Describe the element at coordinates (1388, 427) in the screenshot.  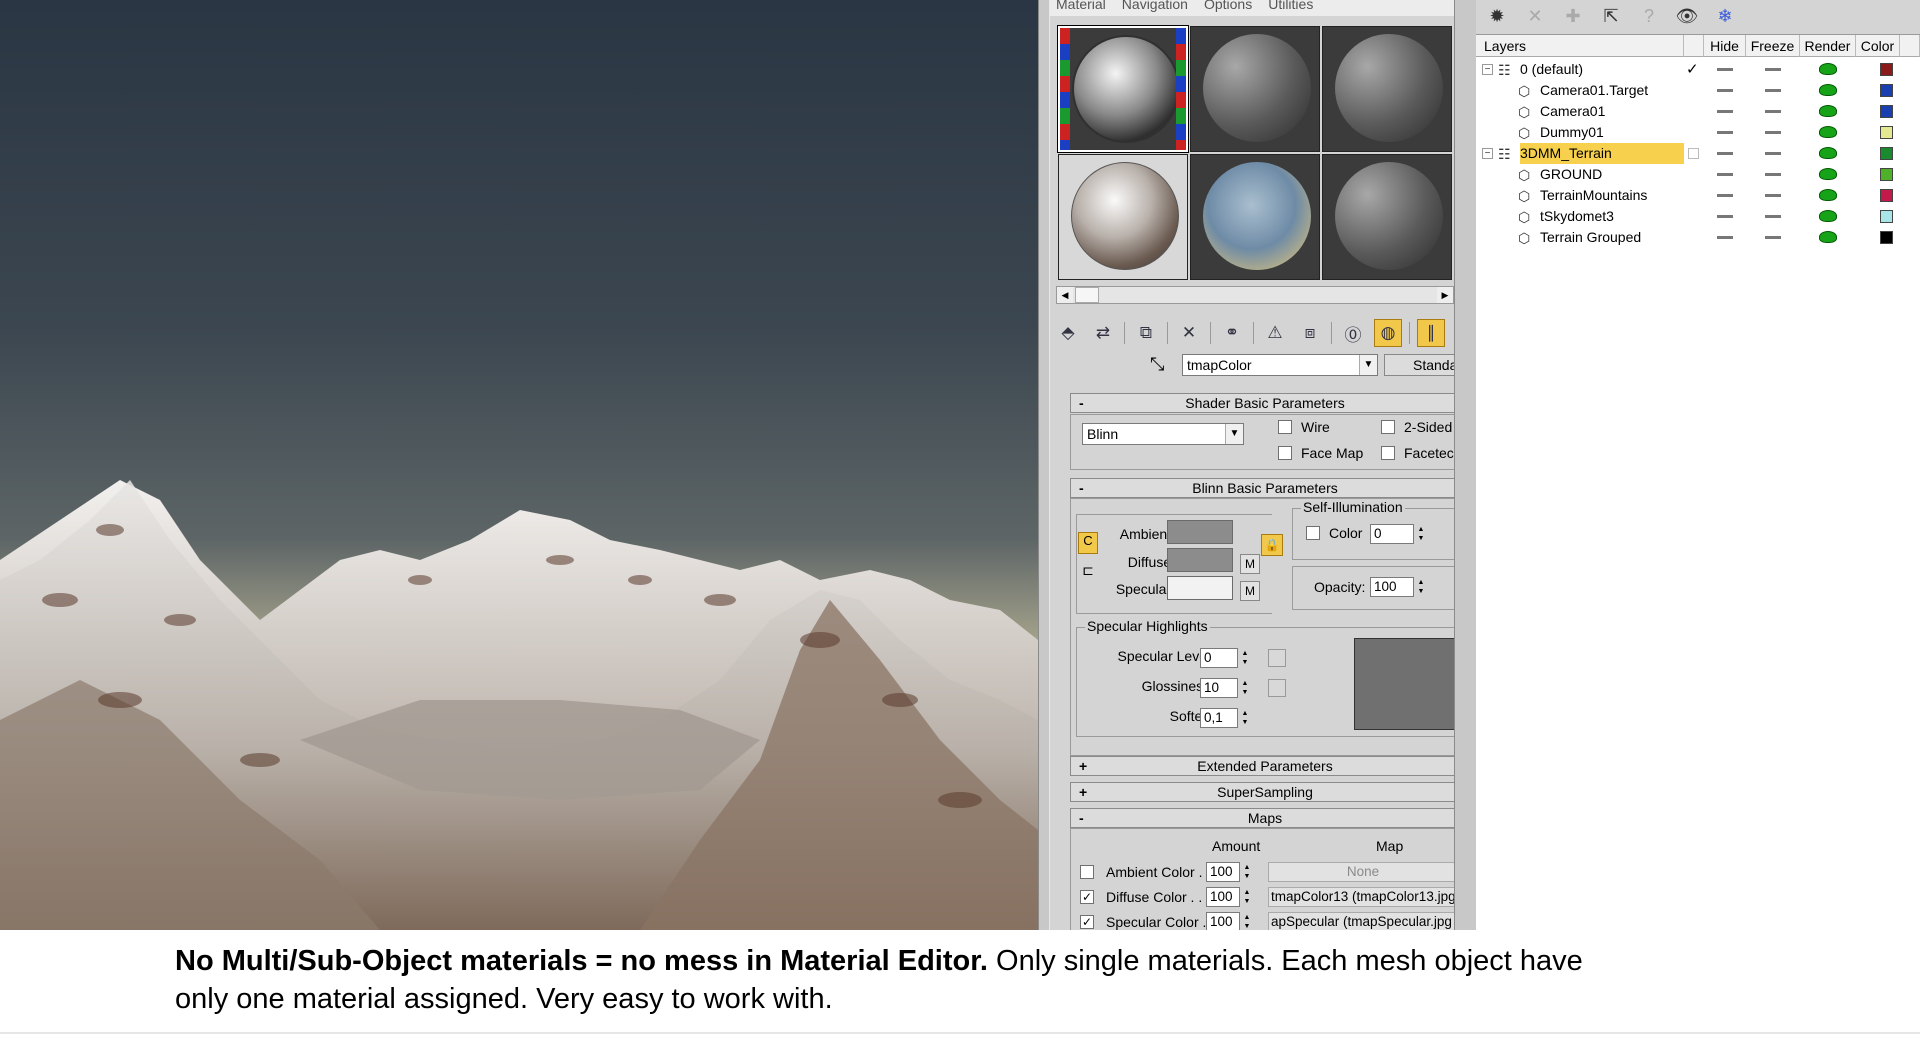
I see `two-sided-checkbox` at that location.